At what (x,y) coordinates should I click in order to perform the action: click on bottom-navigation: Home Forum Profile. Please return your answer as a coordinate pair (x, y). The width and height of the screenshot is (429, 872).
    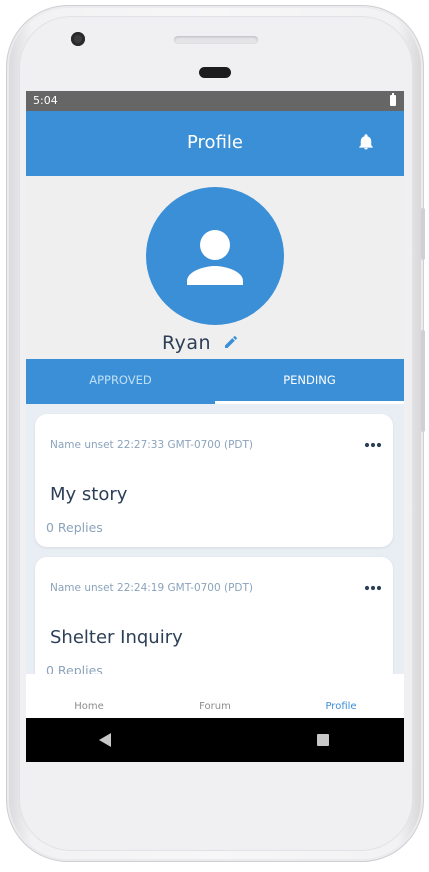
    Looking at the image, I should click on (215, 696).